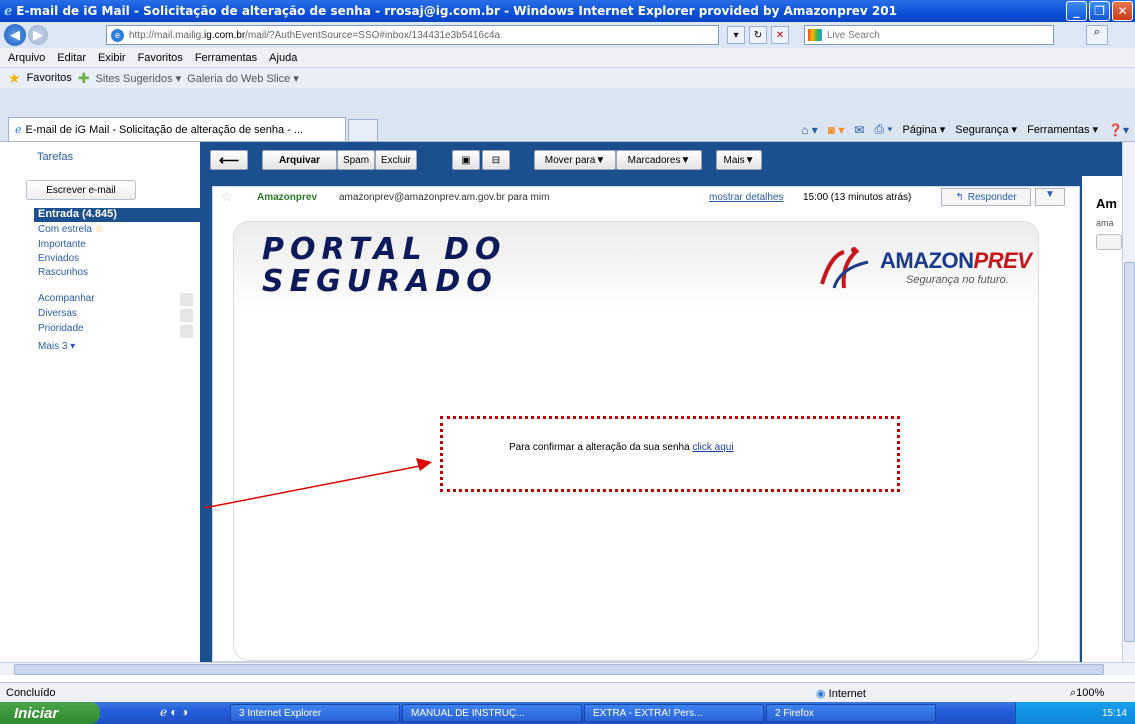  I want to click on zoom-label: 100%, so click(1090, 693).